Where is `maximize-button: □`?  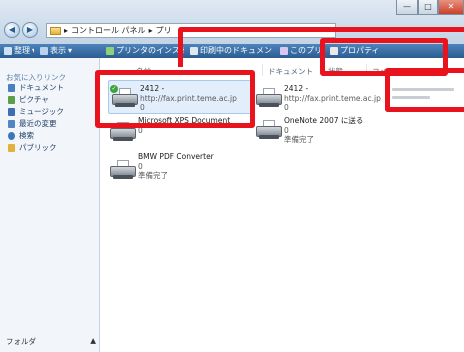 maximize-button: □ is located at coordinates (428, 7).